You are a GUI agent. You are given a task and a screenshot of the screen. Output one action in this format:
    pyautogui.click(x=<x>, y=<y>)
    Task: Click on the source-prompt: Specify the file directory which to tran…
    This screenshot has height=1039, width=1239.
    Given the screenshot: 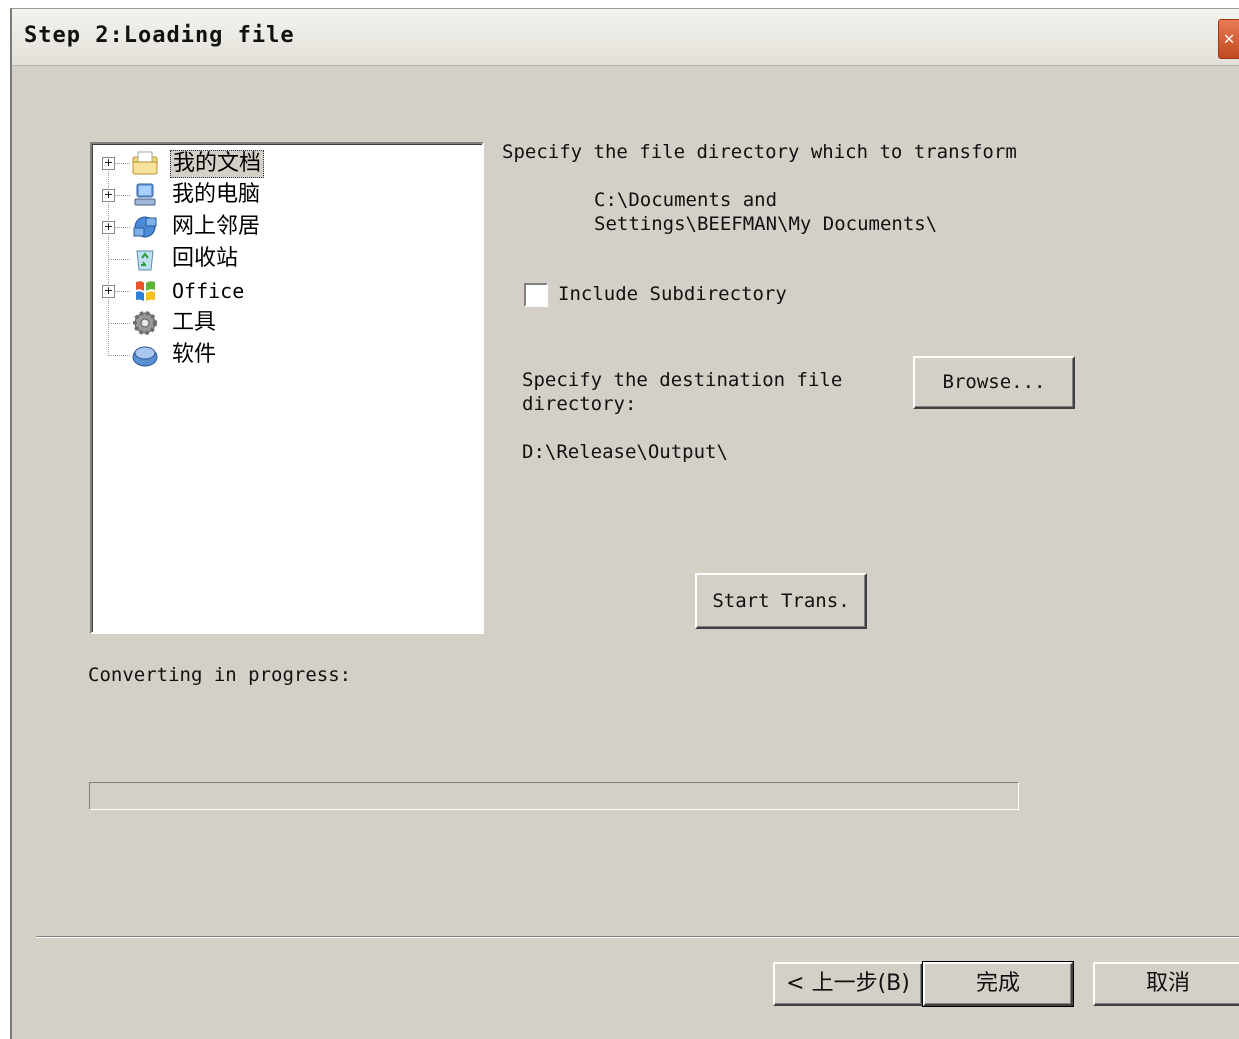 What is the action you would take?
    pyautogui.click(x=759, y=152)
    